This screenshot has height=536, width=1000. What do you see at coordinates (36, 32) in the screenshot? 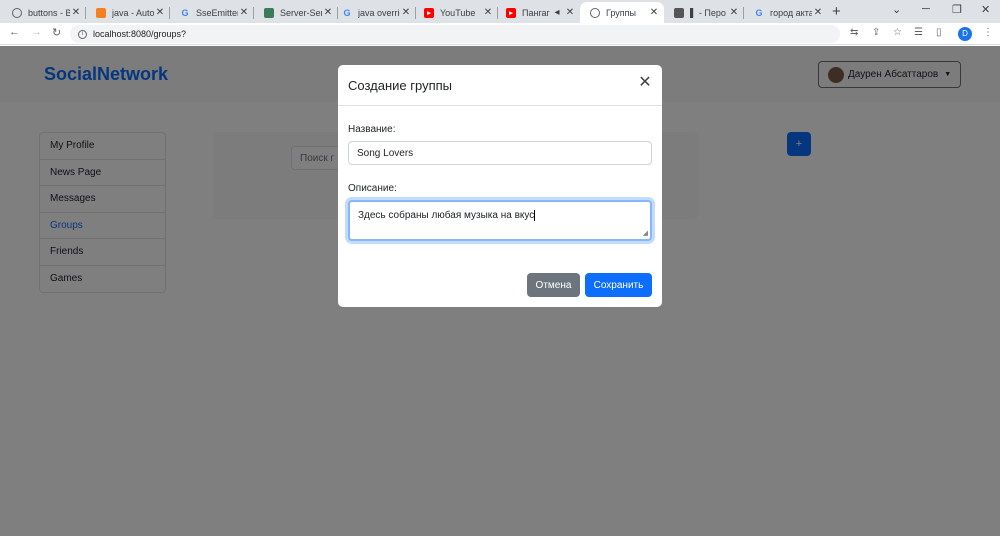
I see `forward-icon: →` at bounding box center [36, 32].